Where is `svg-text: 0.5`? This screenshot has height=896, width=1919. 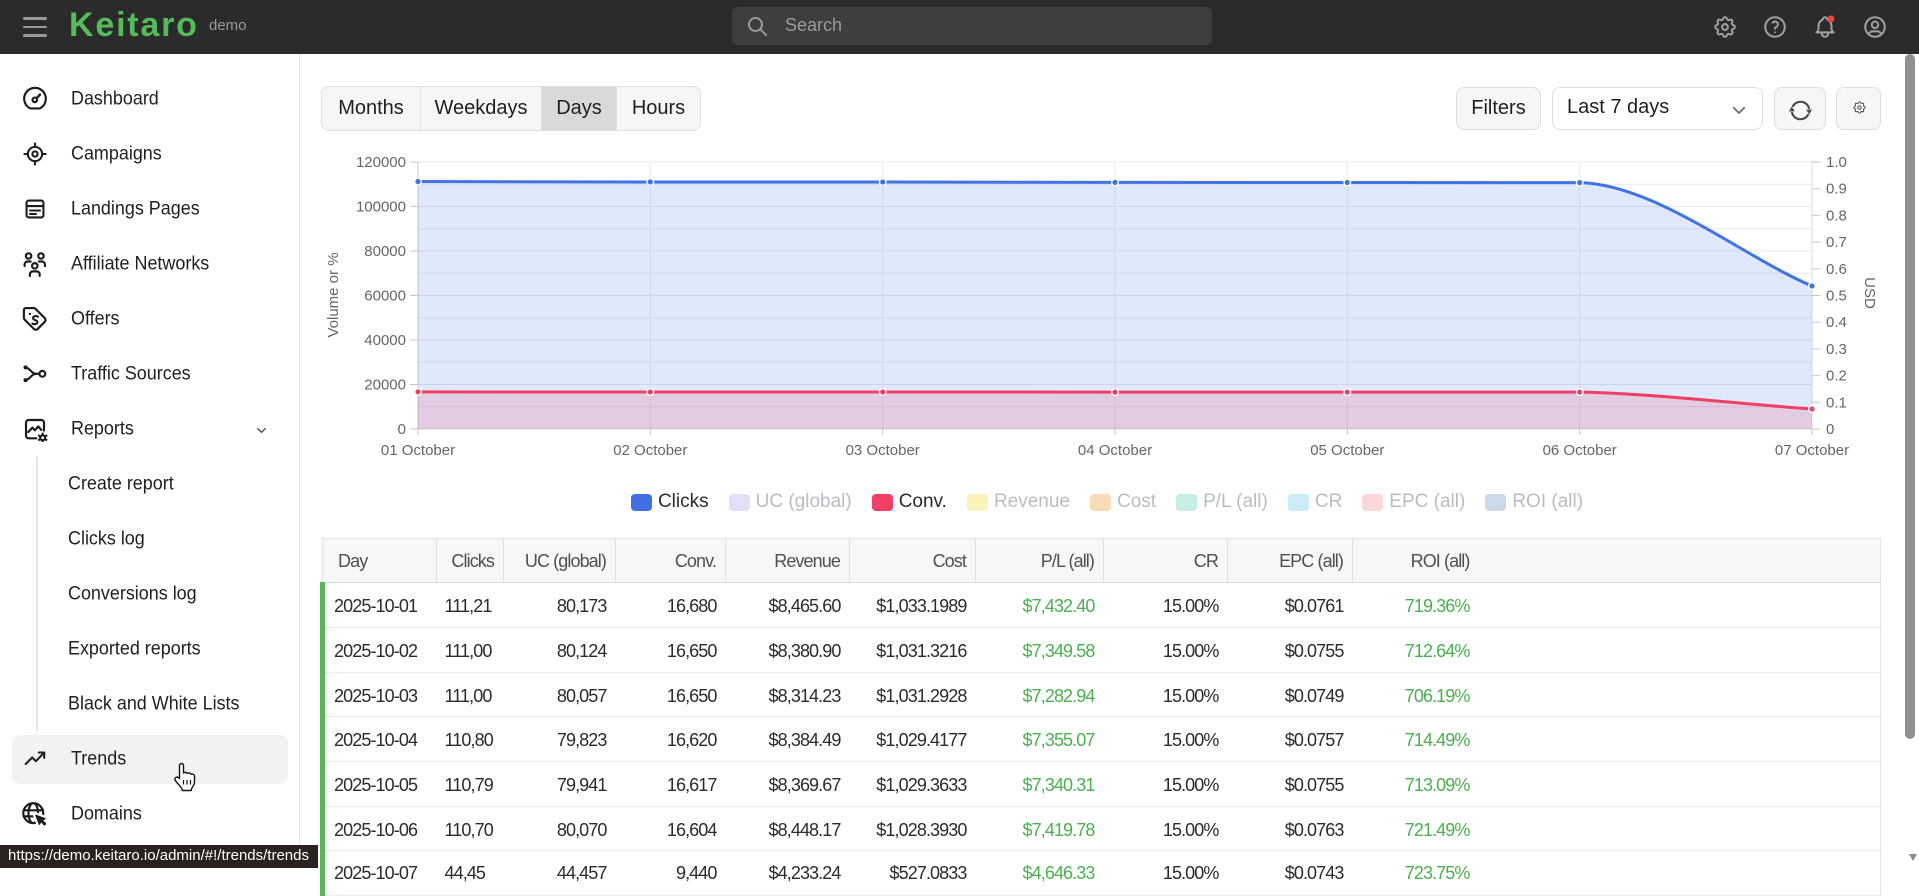
svg-text: 0.5 is located at coordinates (1836, 296).